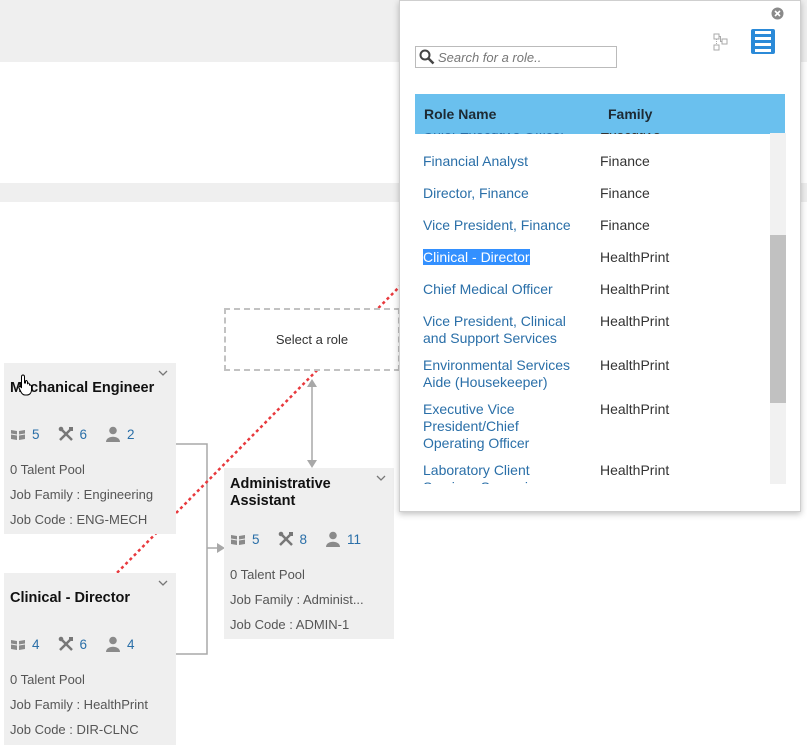 This screenshot has height=745, width=807. What do you see at coordinates (74, 729) in the screenshot?
I see `job-code: Job Code : DIR-CLNC` at bounding box center [74, 729].